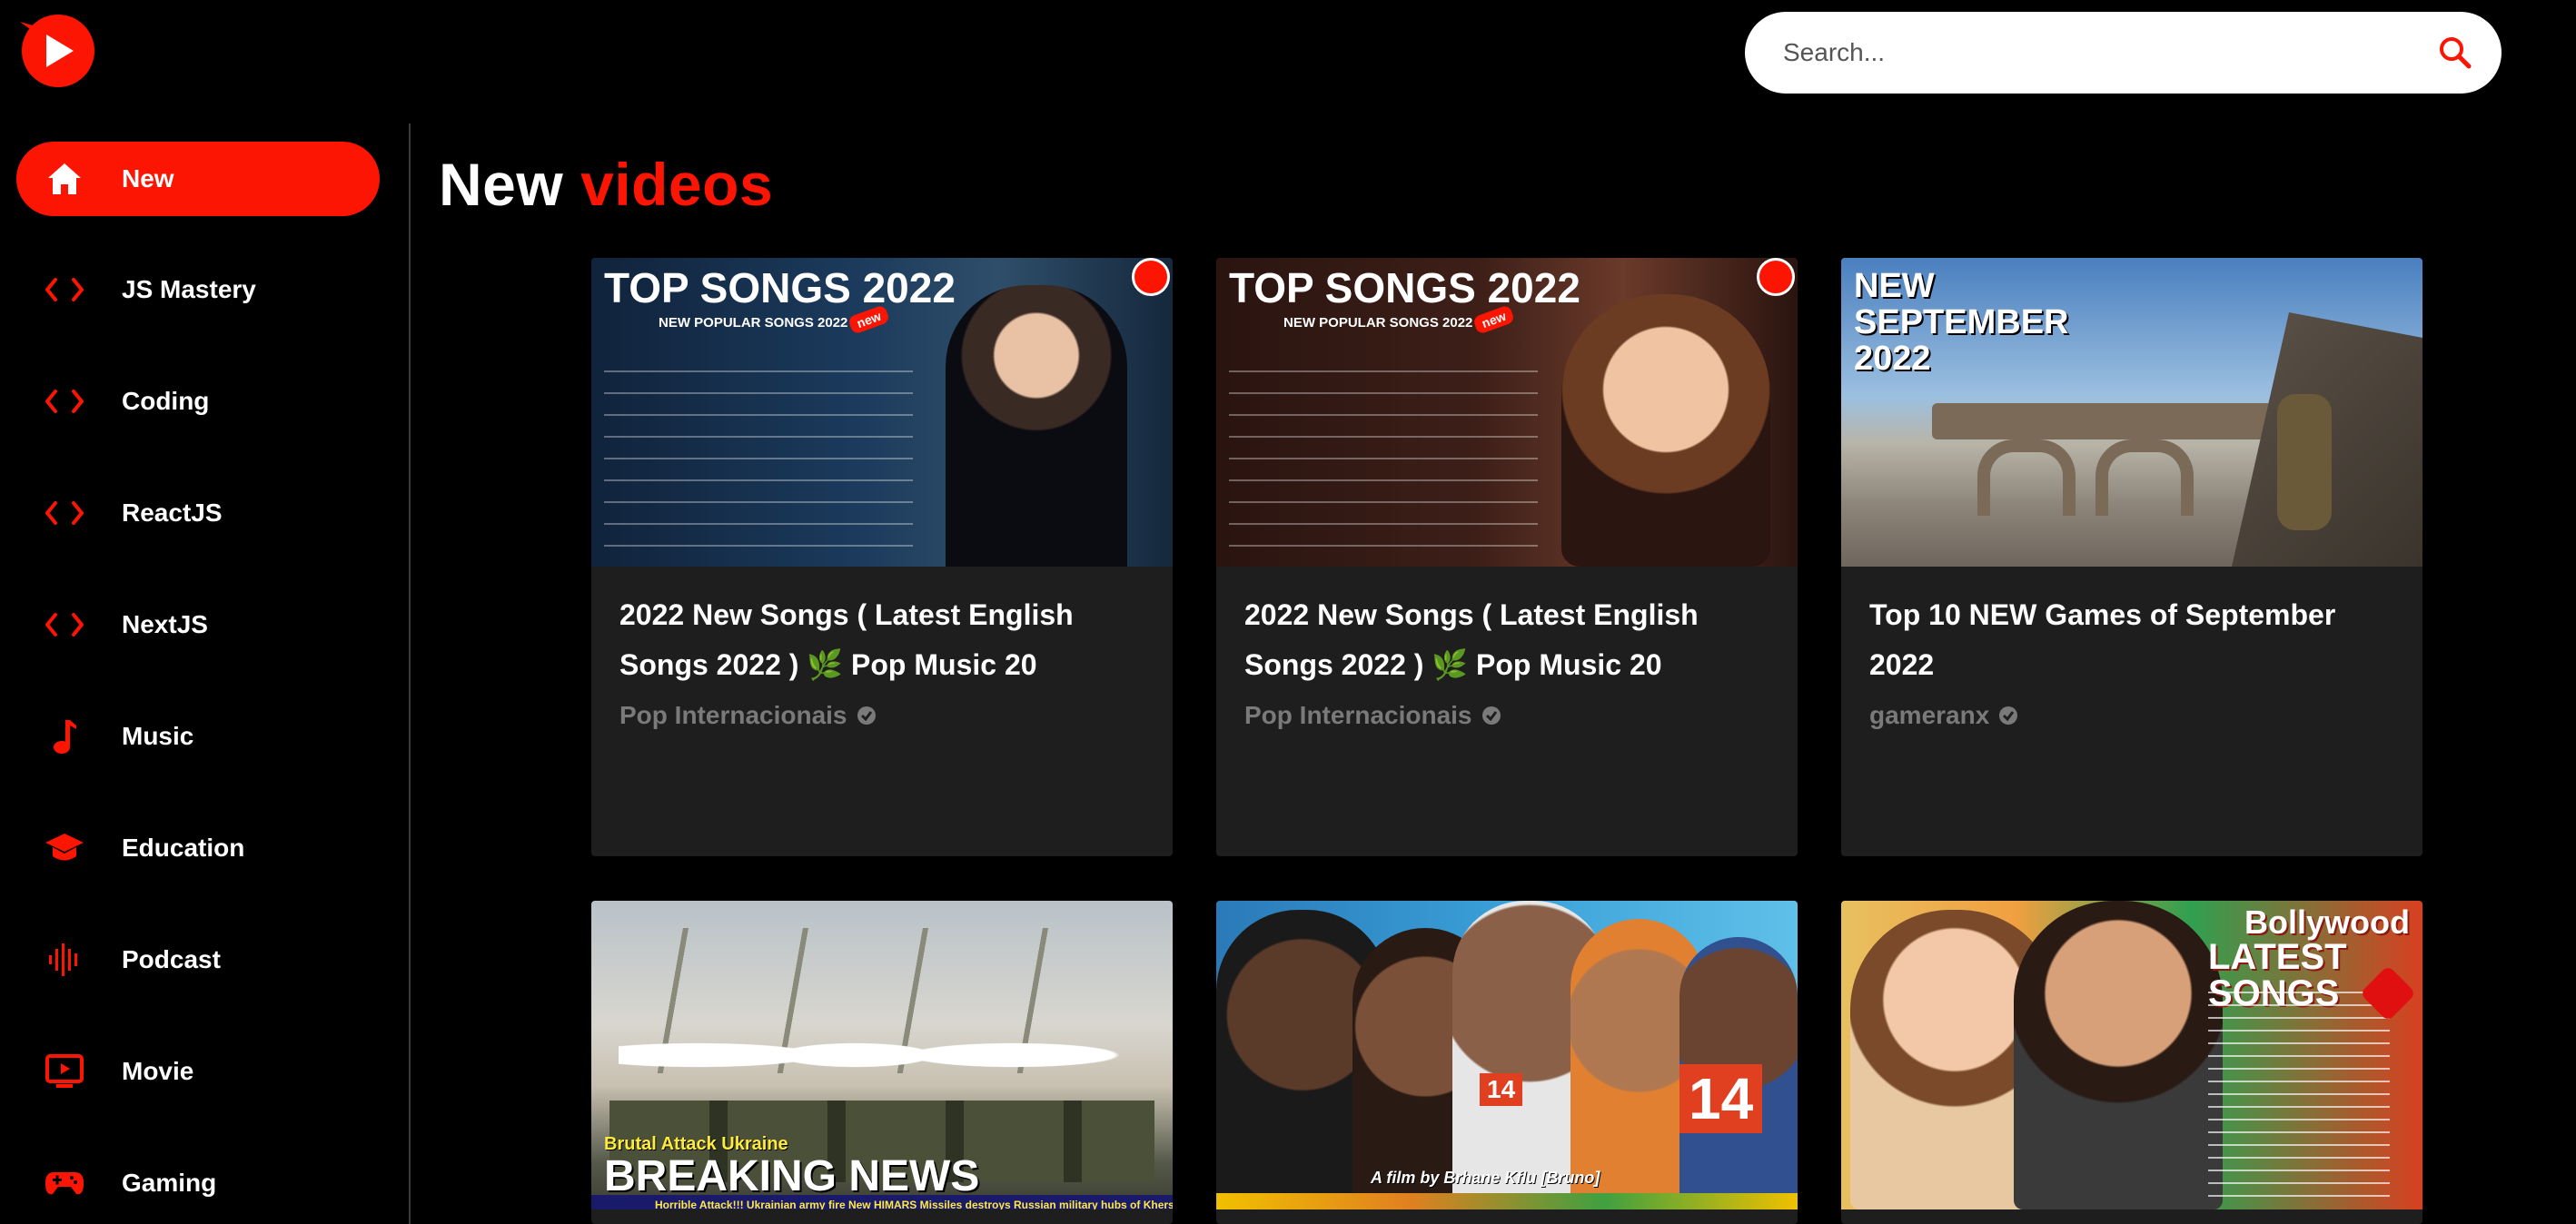 The height and width of the screenshot is (1224, 2576). Describe the element at coordinates (1929, 715) in the screenshot. I see `channel-label: gameranx` at that location.